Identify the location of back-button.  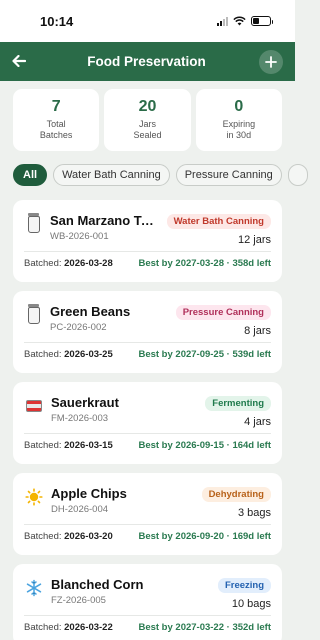
(23, 61).